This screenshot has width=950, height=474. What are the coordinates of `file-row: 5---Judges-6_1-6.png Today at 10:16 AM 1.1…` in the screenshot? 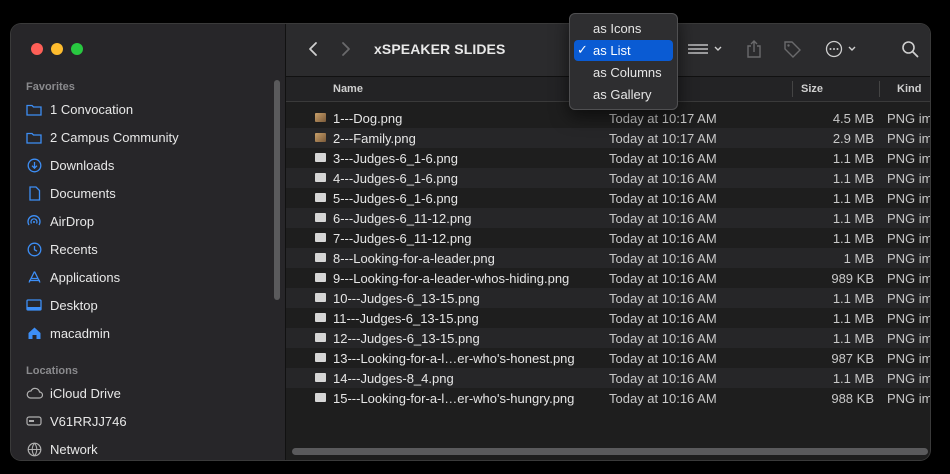 It's located at (608, 198).